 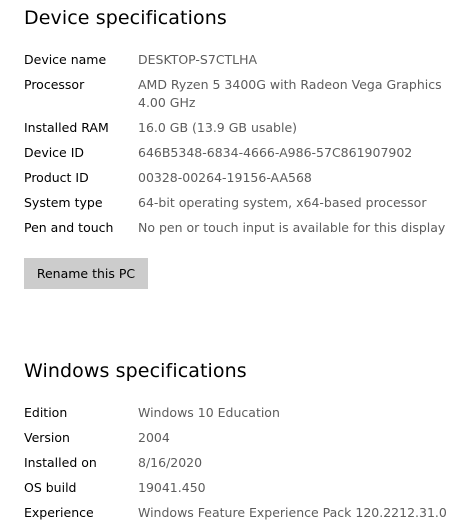 What do you see at coordinates (50, 487) in the screenshot?
I see `spec-label: OS build` at bounding box center [50, 487].